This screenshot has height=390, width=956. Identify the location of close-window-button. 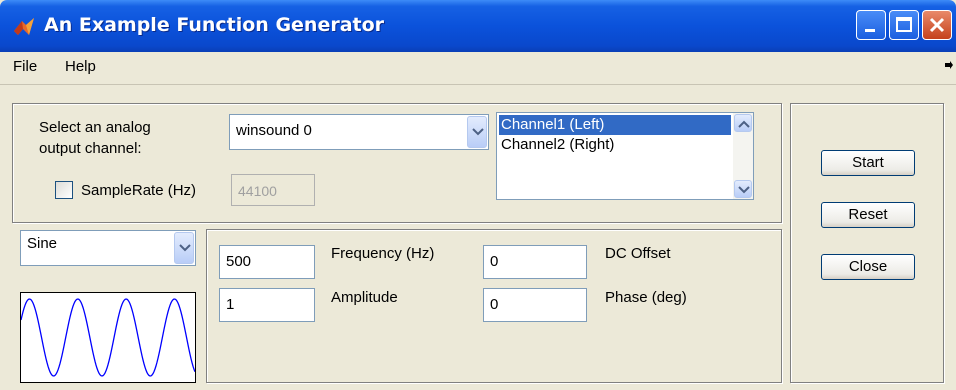
(937, 25).